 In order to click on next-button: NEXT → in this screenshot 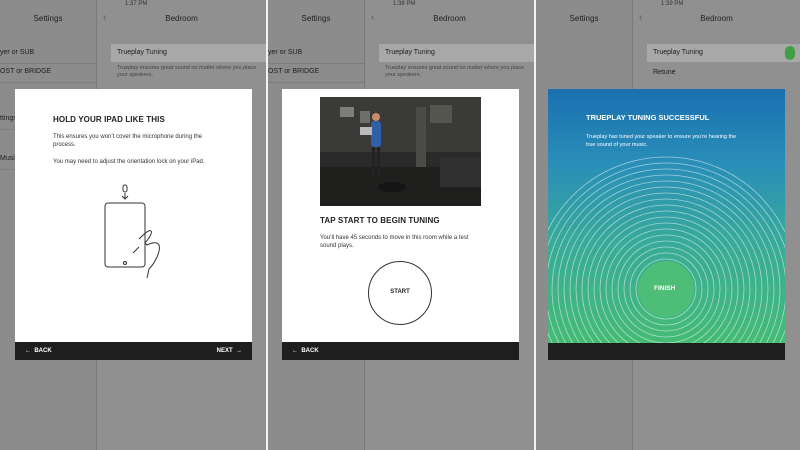, I will do `click(229, 351)`.